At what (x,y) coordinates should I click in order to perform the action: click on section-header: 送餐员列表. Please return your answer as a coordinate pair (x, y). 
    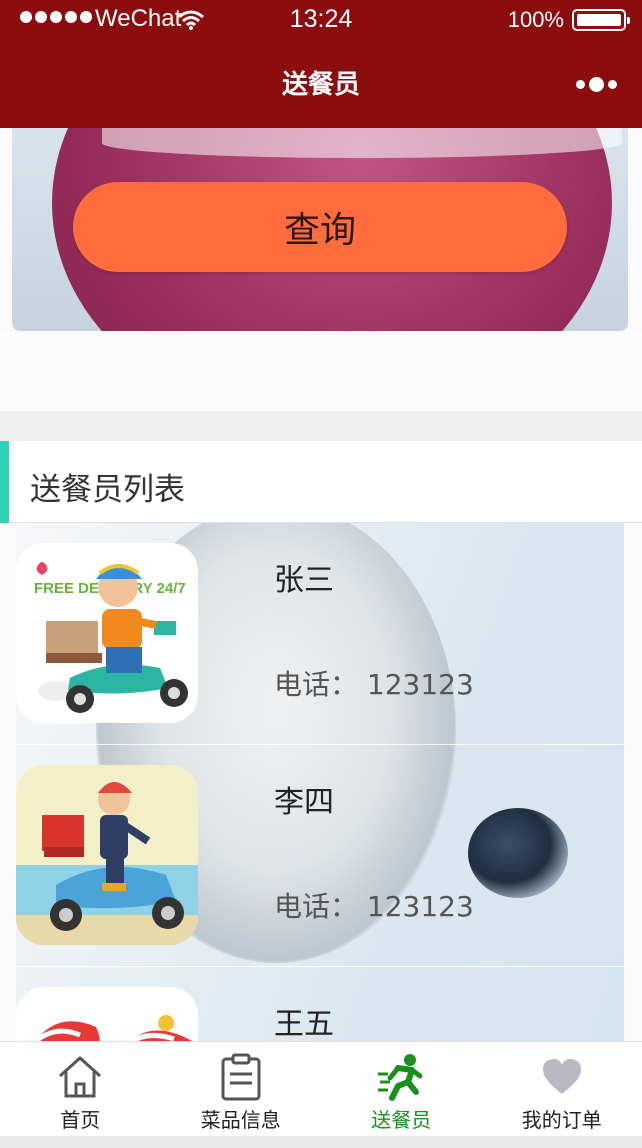
    Looking at the image, I should click on (321, 482).